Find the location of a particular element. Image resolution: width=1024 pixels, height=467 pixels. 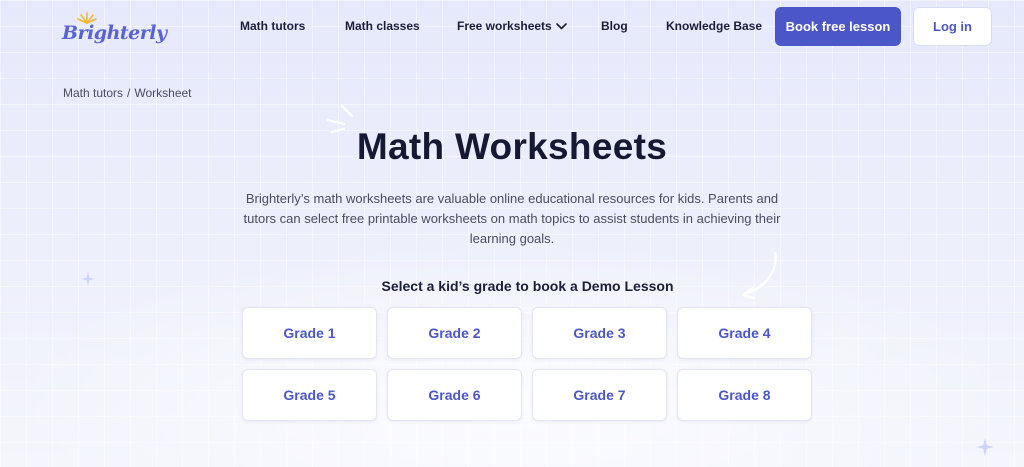

logo-text: Brighterly is located at coordinates (114, 33).